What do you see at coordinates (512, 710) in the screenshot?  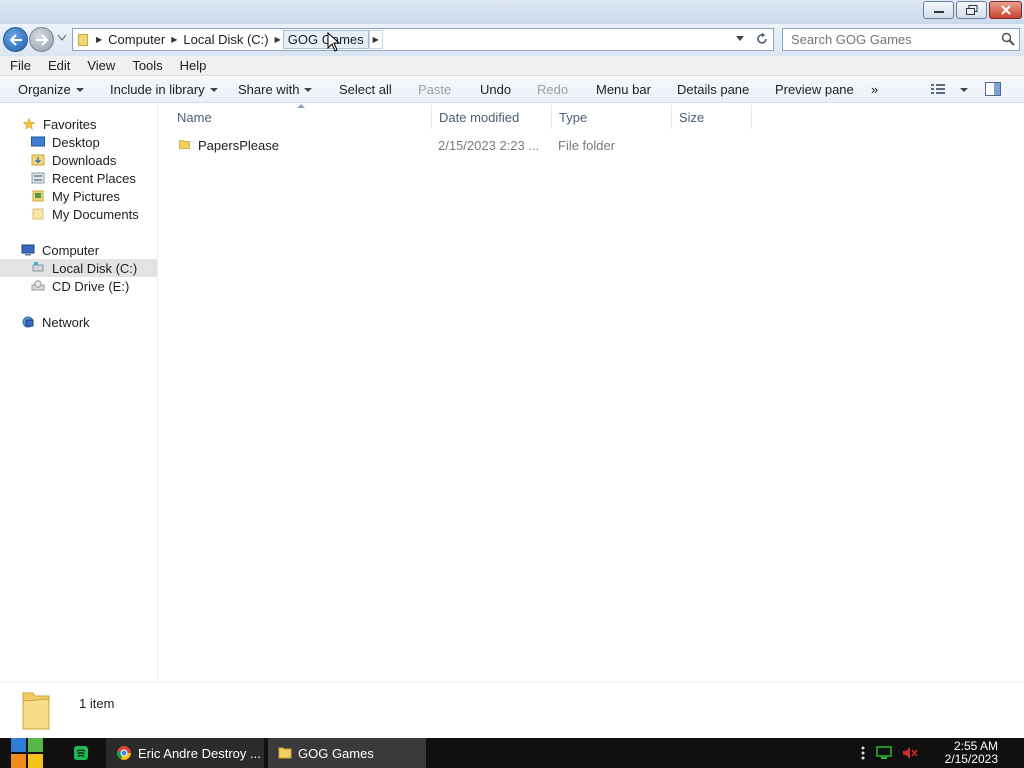 I see `details-pane: 1 item` at bounding box center [512, 710].